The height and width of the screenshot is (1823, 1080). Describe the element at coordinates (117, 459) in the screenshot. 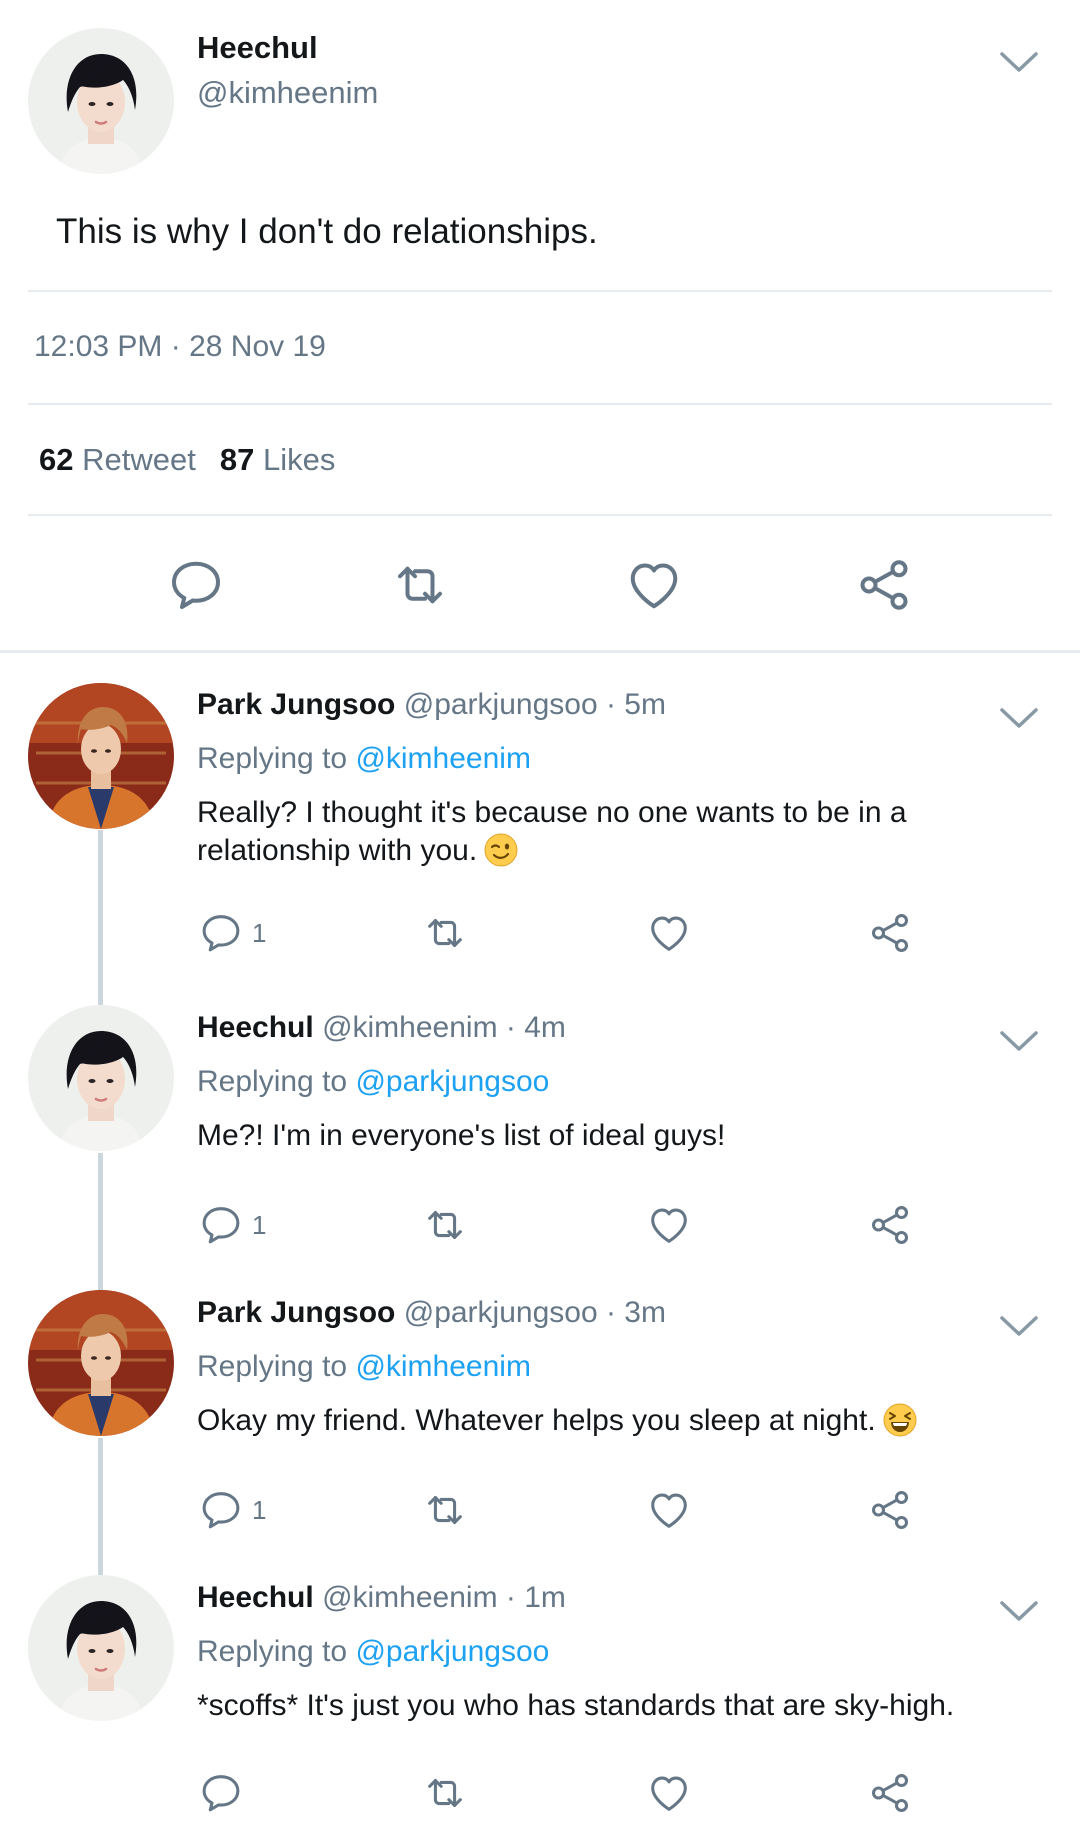

I see `retweet-stat: 62 Retweet` at that location.